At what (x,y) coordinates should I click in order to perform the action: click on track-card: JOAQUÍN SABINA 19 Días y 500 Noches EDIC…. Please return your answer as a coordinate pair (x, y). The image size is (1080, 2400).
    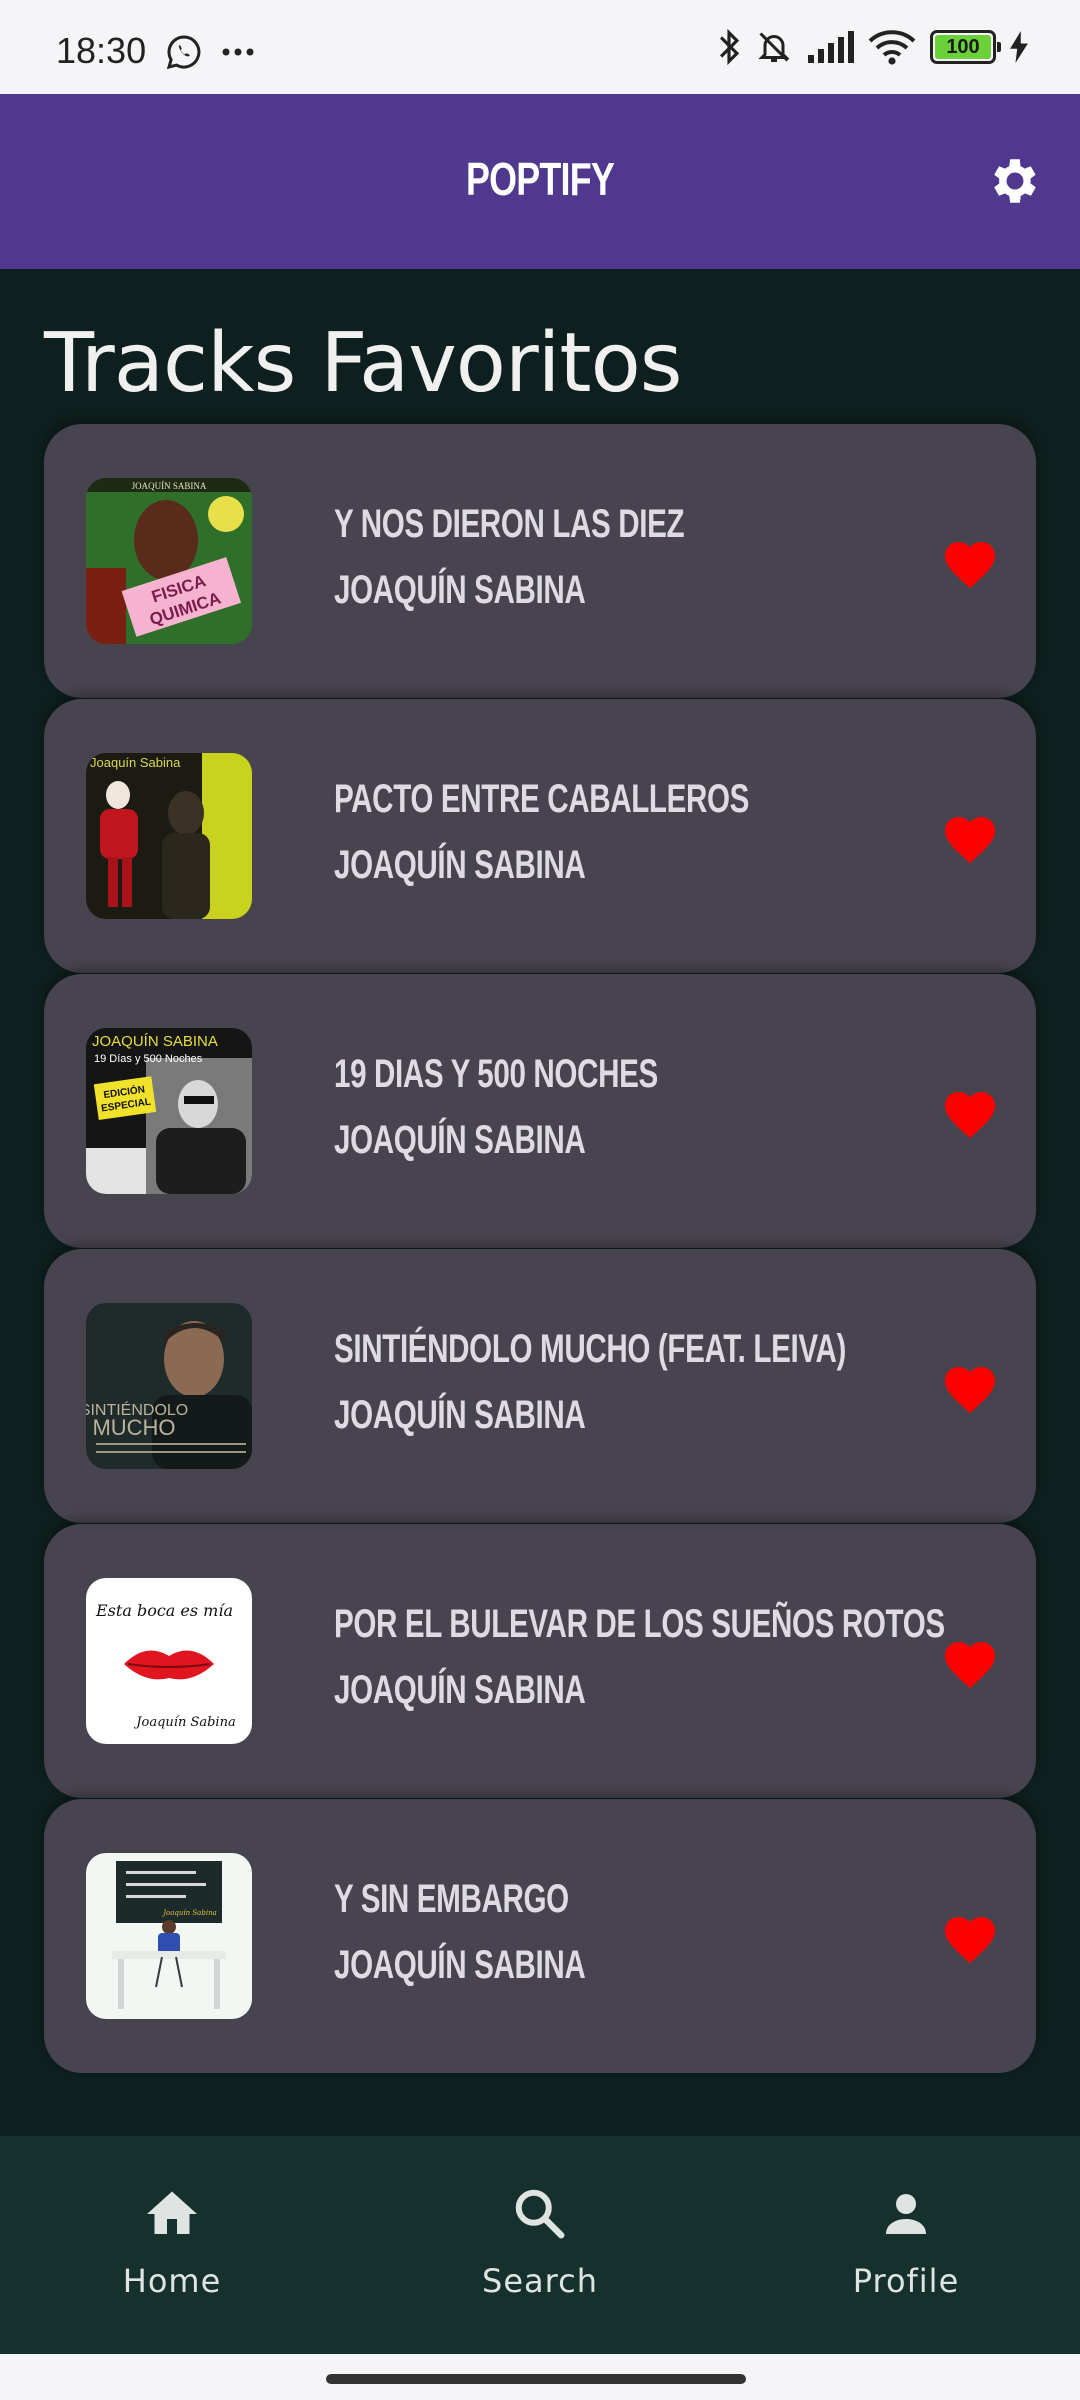
    Looking at the image, I should click on (540, 1111).